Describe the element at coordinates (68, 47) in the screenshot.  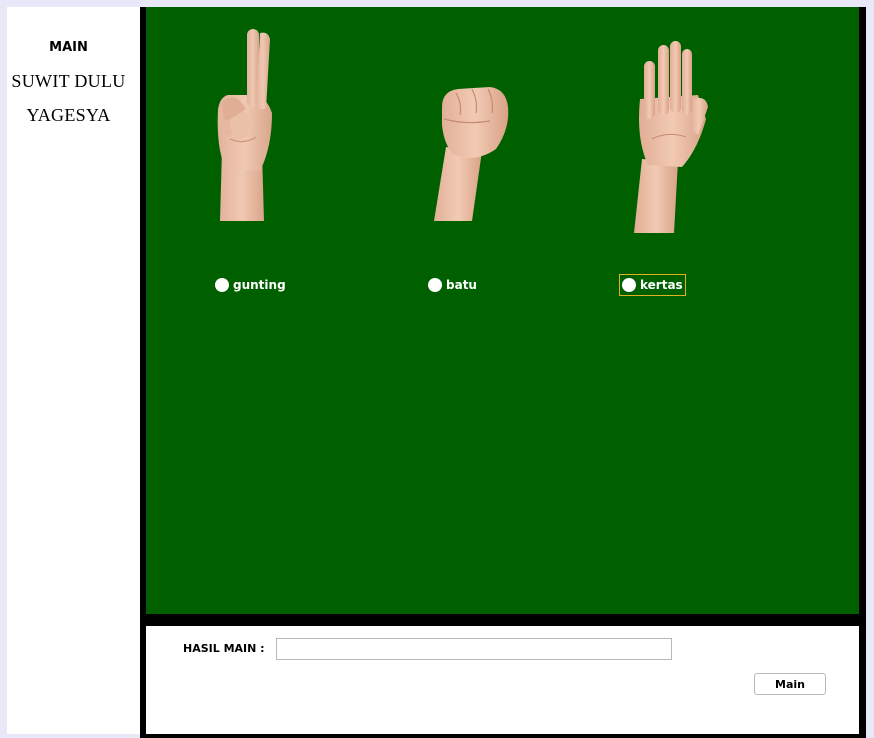
I see `menu-label-main: MAIN` at that location.